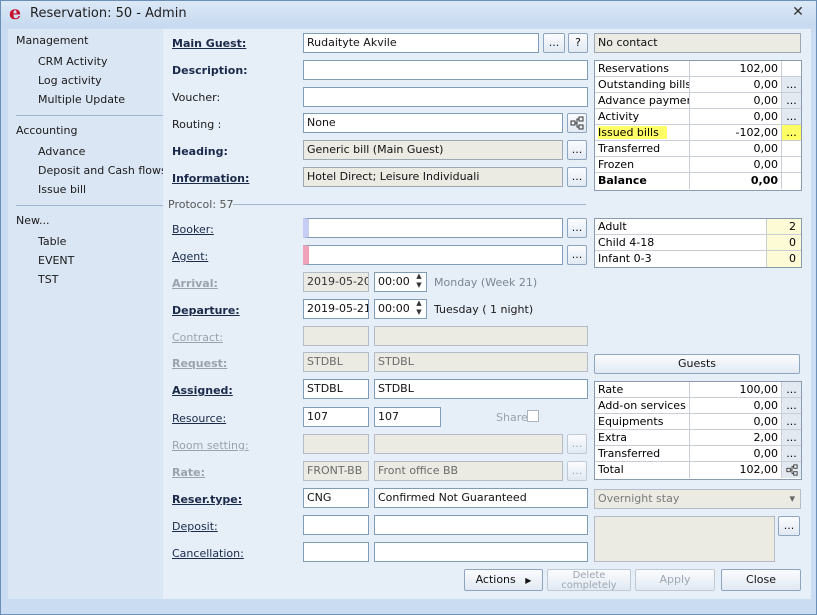 Image resolution: width=817 pixels, height=615 pixels. I want to click on departure-label: Departure:, so click(206, 310).